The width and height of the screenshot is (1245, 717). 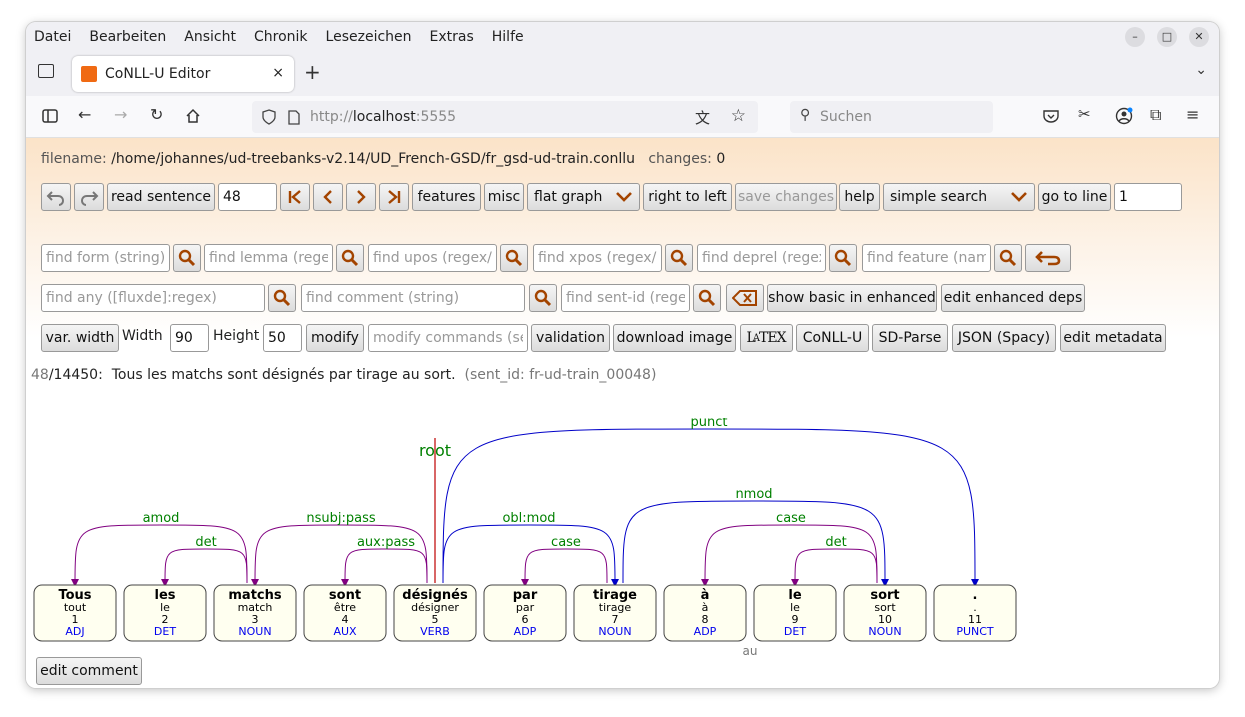 What do you see at coordinates (105, 258) in the screenshot?
I see `find-form-input` at bounding box center [105, 258].